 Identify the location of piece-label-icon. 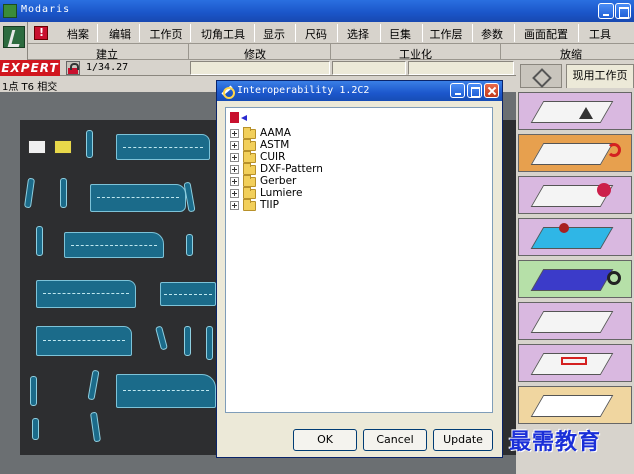
(63, 147).